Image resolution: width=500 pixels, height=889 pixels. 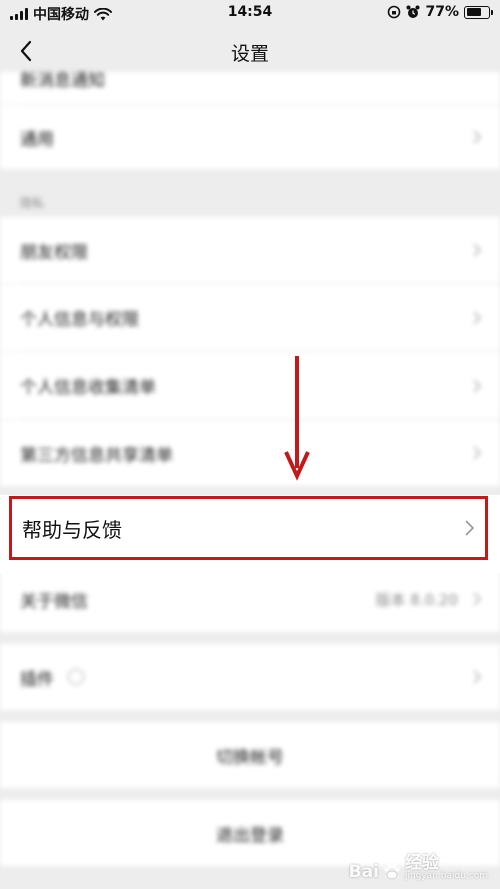 I want to click on battery-percent: 77%, so click(x=442, y=12).